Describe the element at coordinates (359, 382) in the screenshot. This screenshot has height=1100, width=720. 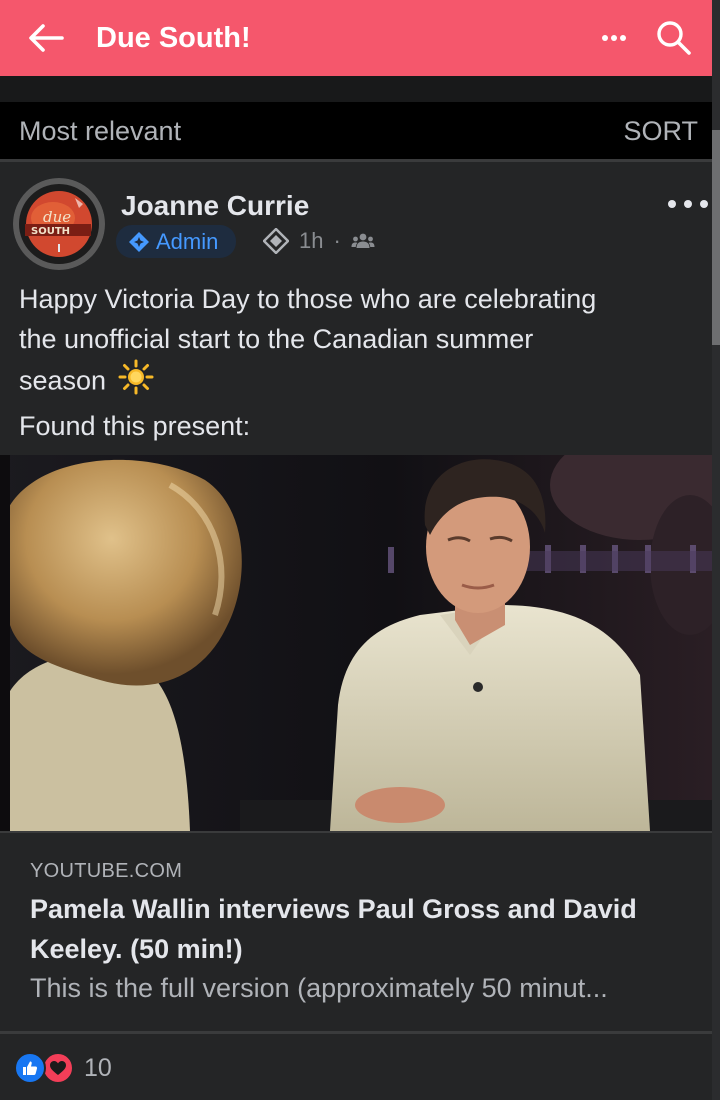
I see `post-text-line: season` at that location.